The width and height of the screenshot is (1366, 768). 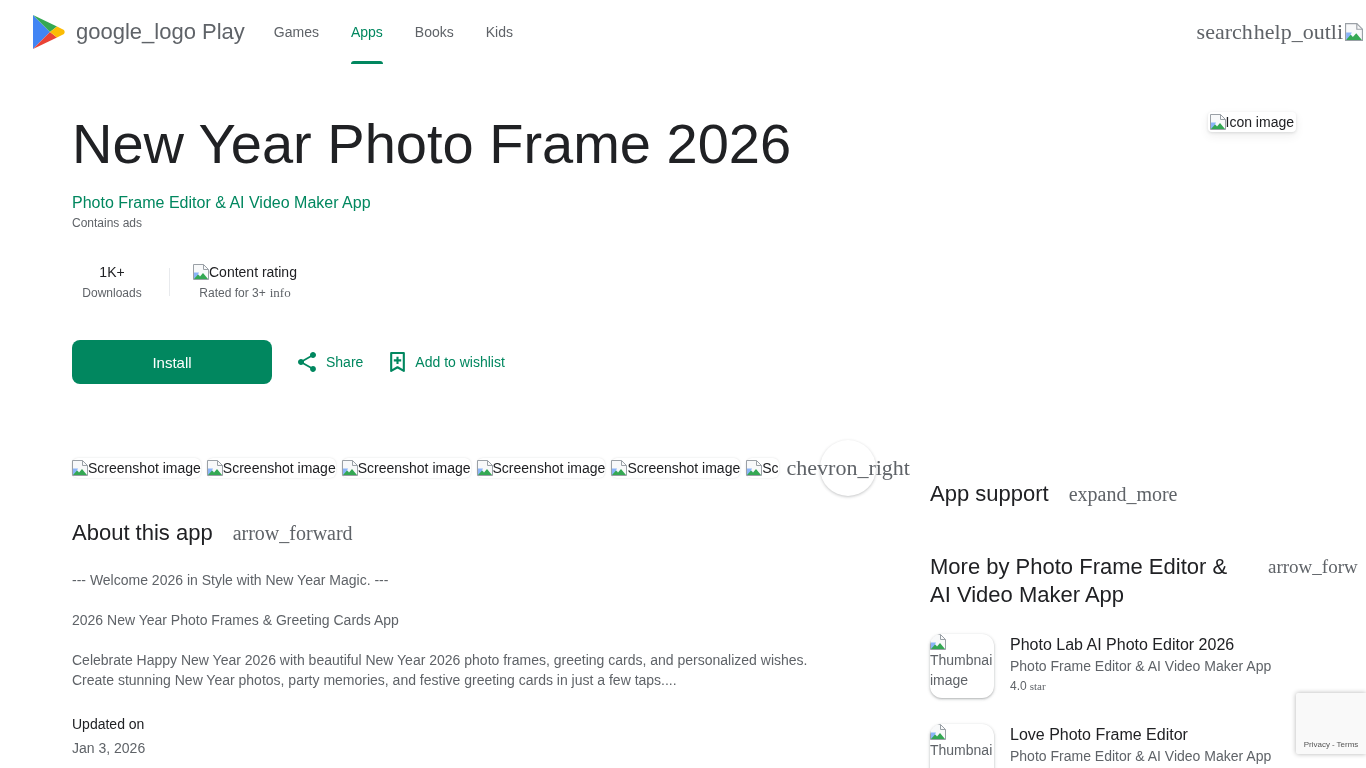 I want to click on section-title: More by Photo Frame Editor & AI Video Maker App, so click(x=1079, y=581).